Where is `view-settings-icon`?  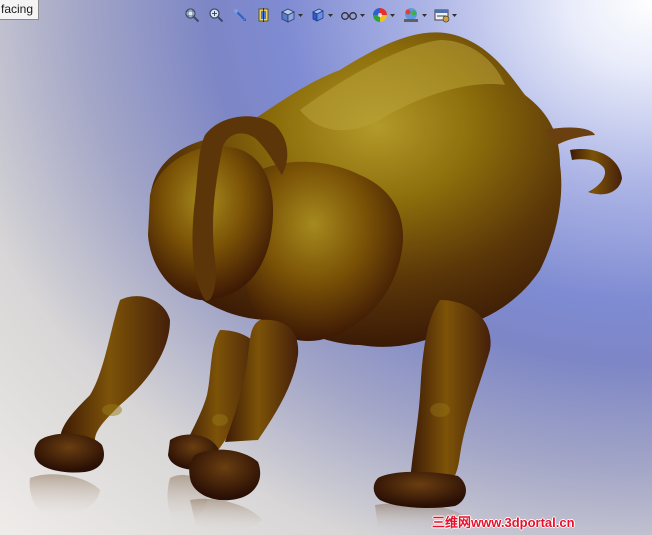
view-settings-icon is located at coordinates (442, 16).